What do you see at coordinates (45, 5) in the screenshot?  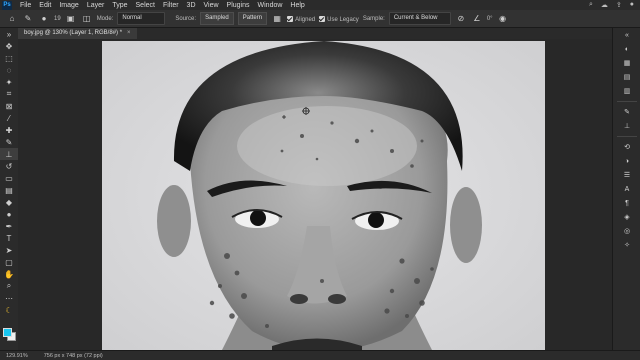 I see `menu-edit: Edit` at bounding box center [45, 5].